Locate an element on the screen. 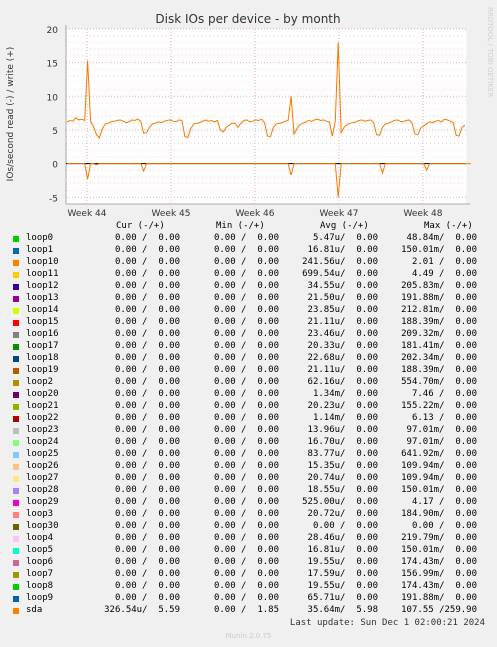 The width and height of the screenshot is (497, 647). y-tick-label: 5 is located at coordinates (55, 132).